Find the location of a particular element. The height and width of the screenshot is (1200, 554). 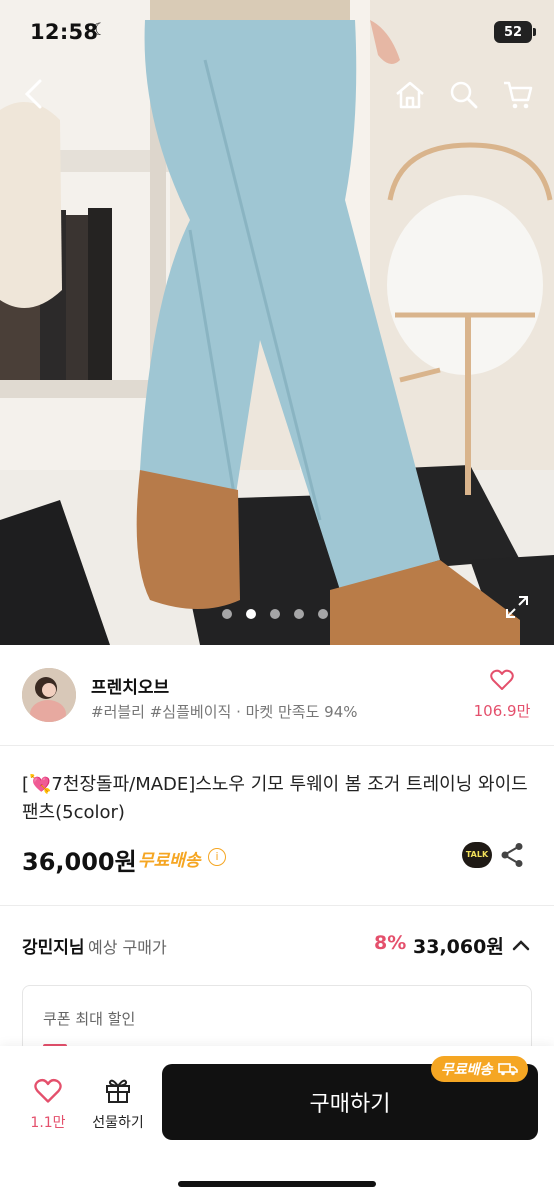

product-like-count: 1.1만 is located at coordinates (48, 1123).